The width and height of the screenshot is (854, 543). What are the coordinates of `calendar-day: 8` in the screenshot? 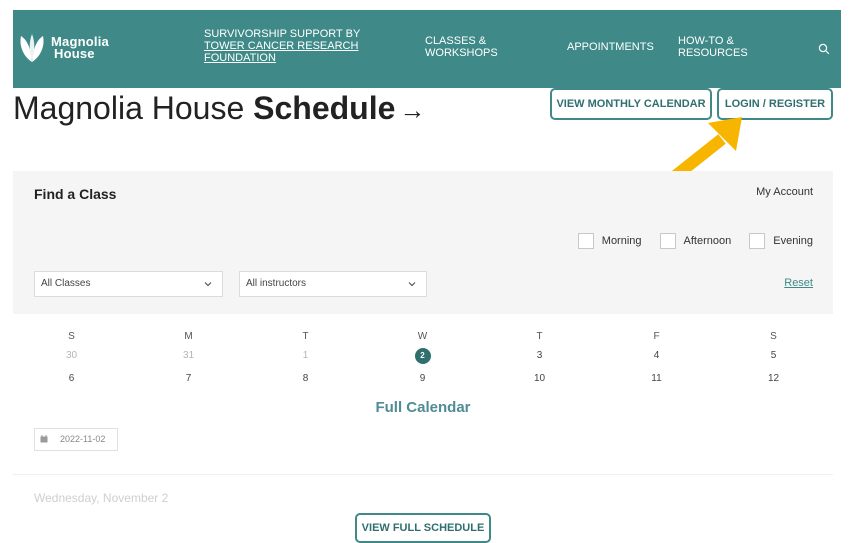 It's located at (305, 378).